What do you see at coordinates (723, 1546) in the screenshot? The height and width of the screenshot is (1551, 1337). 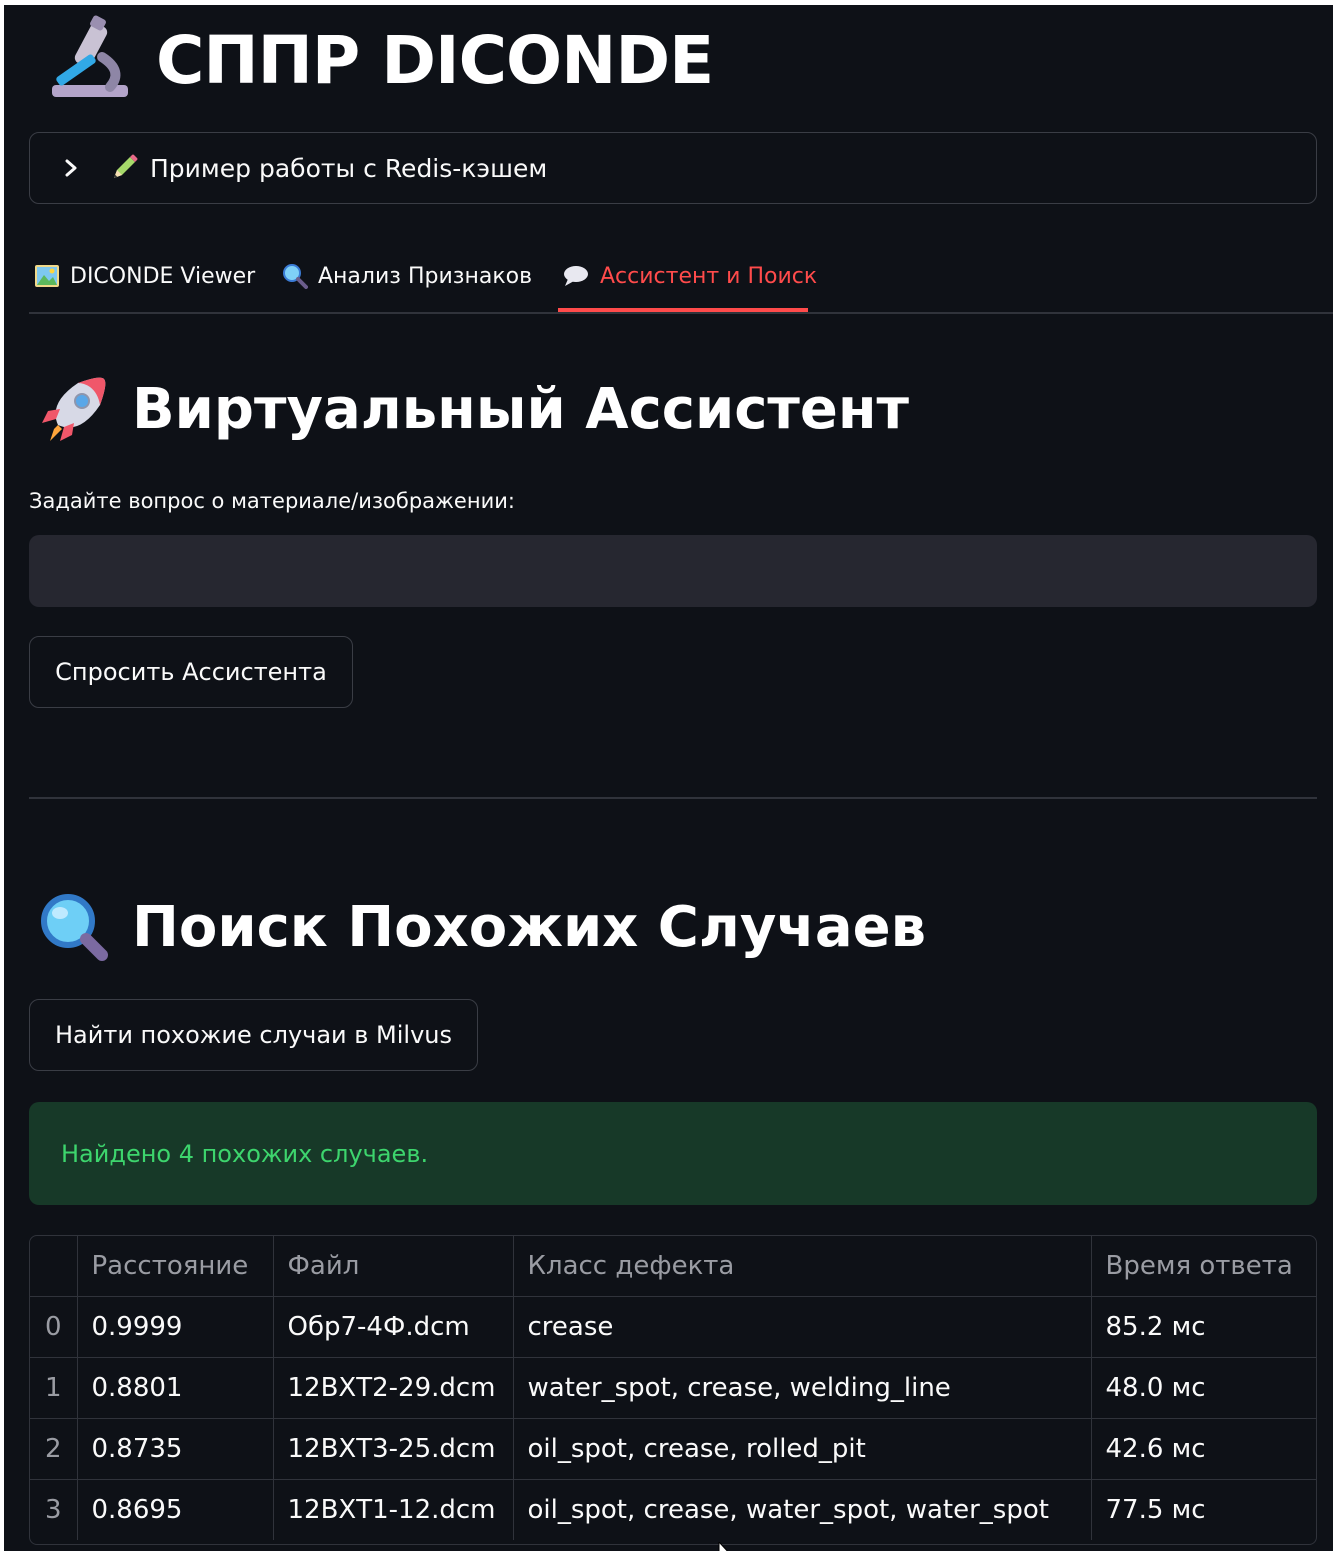 I see `mouse-cursor-icon` at bounding box center [723, 1546].